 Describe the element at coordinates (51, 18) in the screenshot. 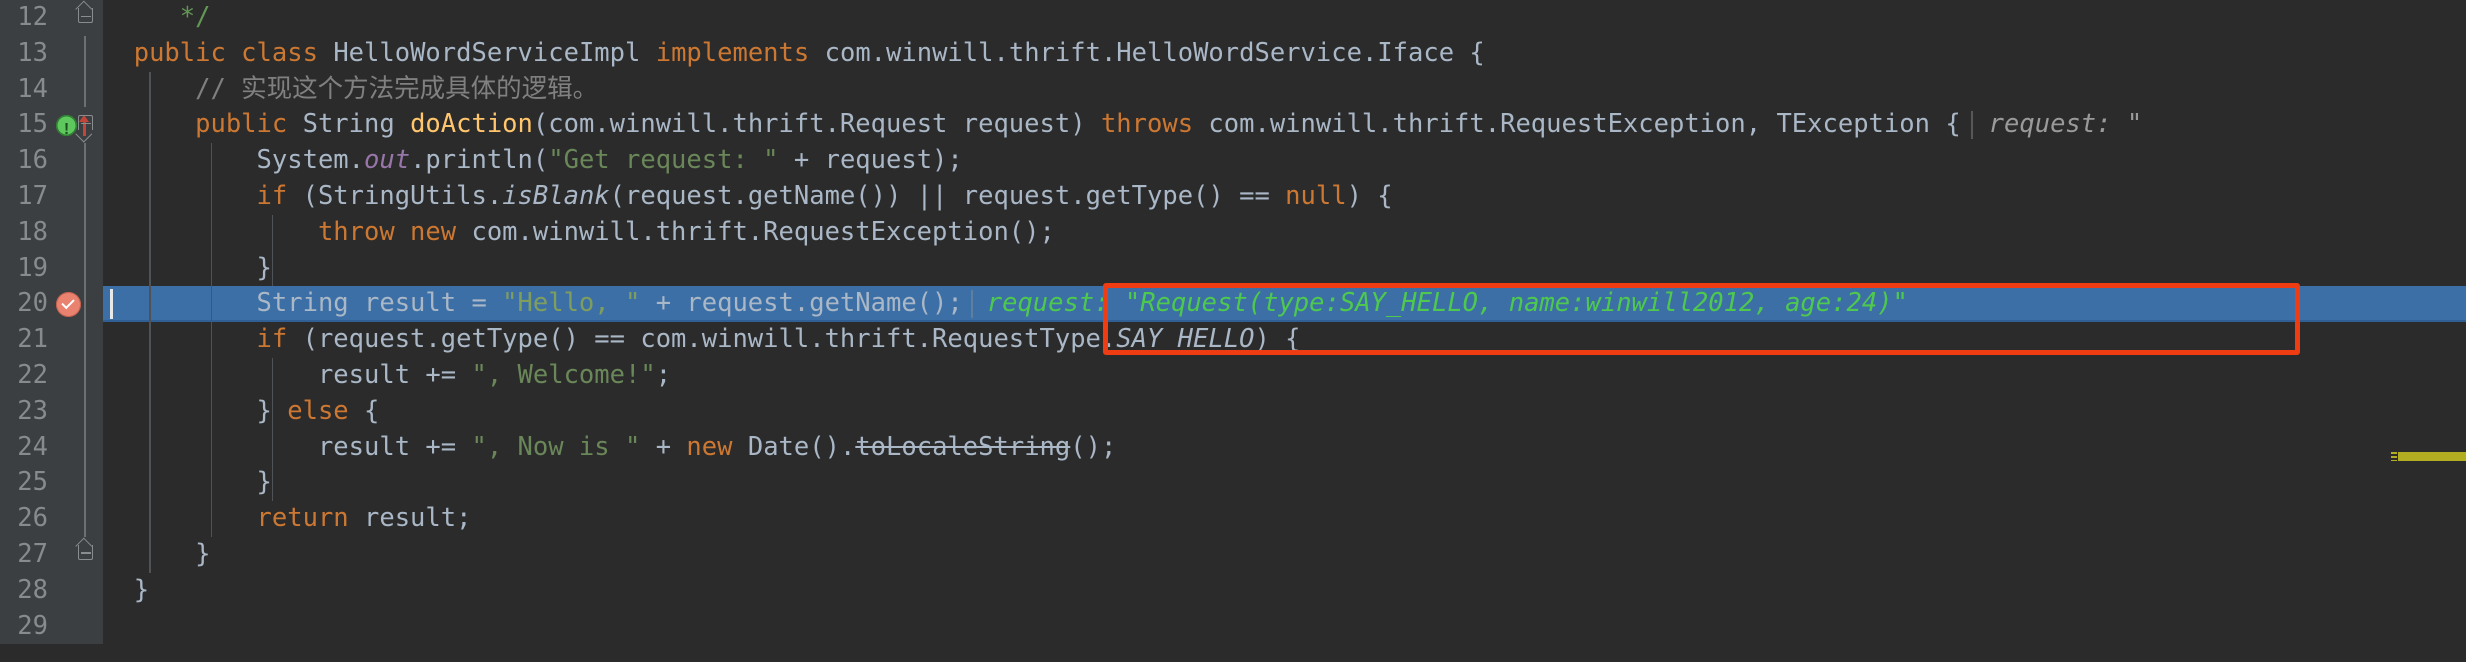

I see `editor-gutter: 12` at that location.